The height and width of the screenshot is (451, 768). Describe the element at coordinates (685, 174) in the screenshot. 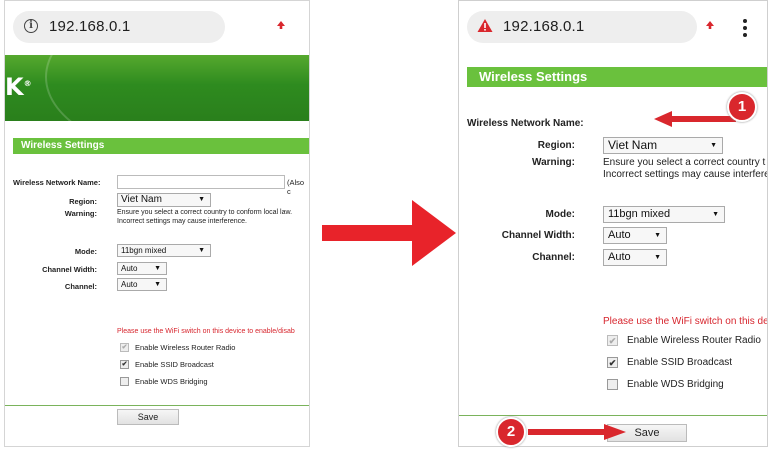

I see `warning-text-line2: Incorrect settings may cause interfere` at that location.